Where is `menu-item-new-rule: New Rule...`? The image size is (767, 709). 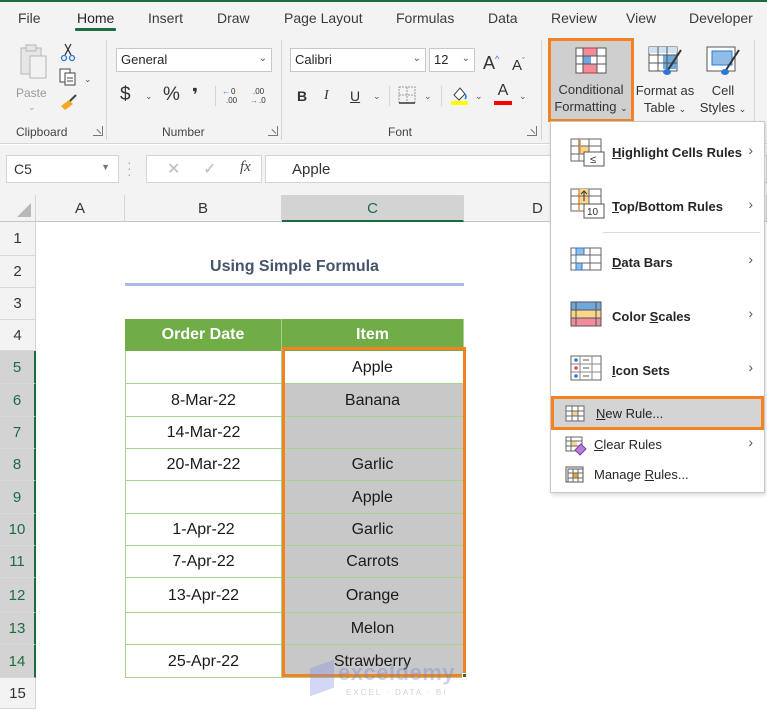
menu-item-new-rule: New Rule... is located at coordinates (657, 413).